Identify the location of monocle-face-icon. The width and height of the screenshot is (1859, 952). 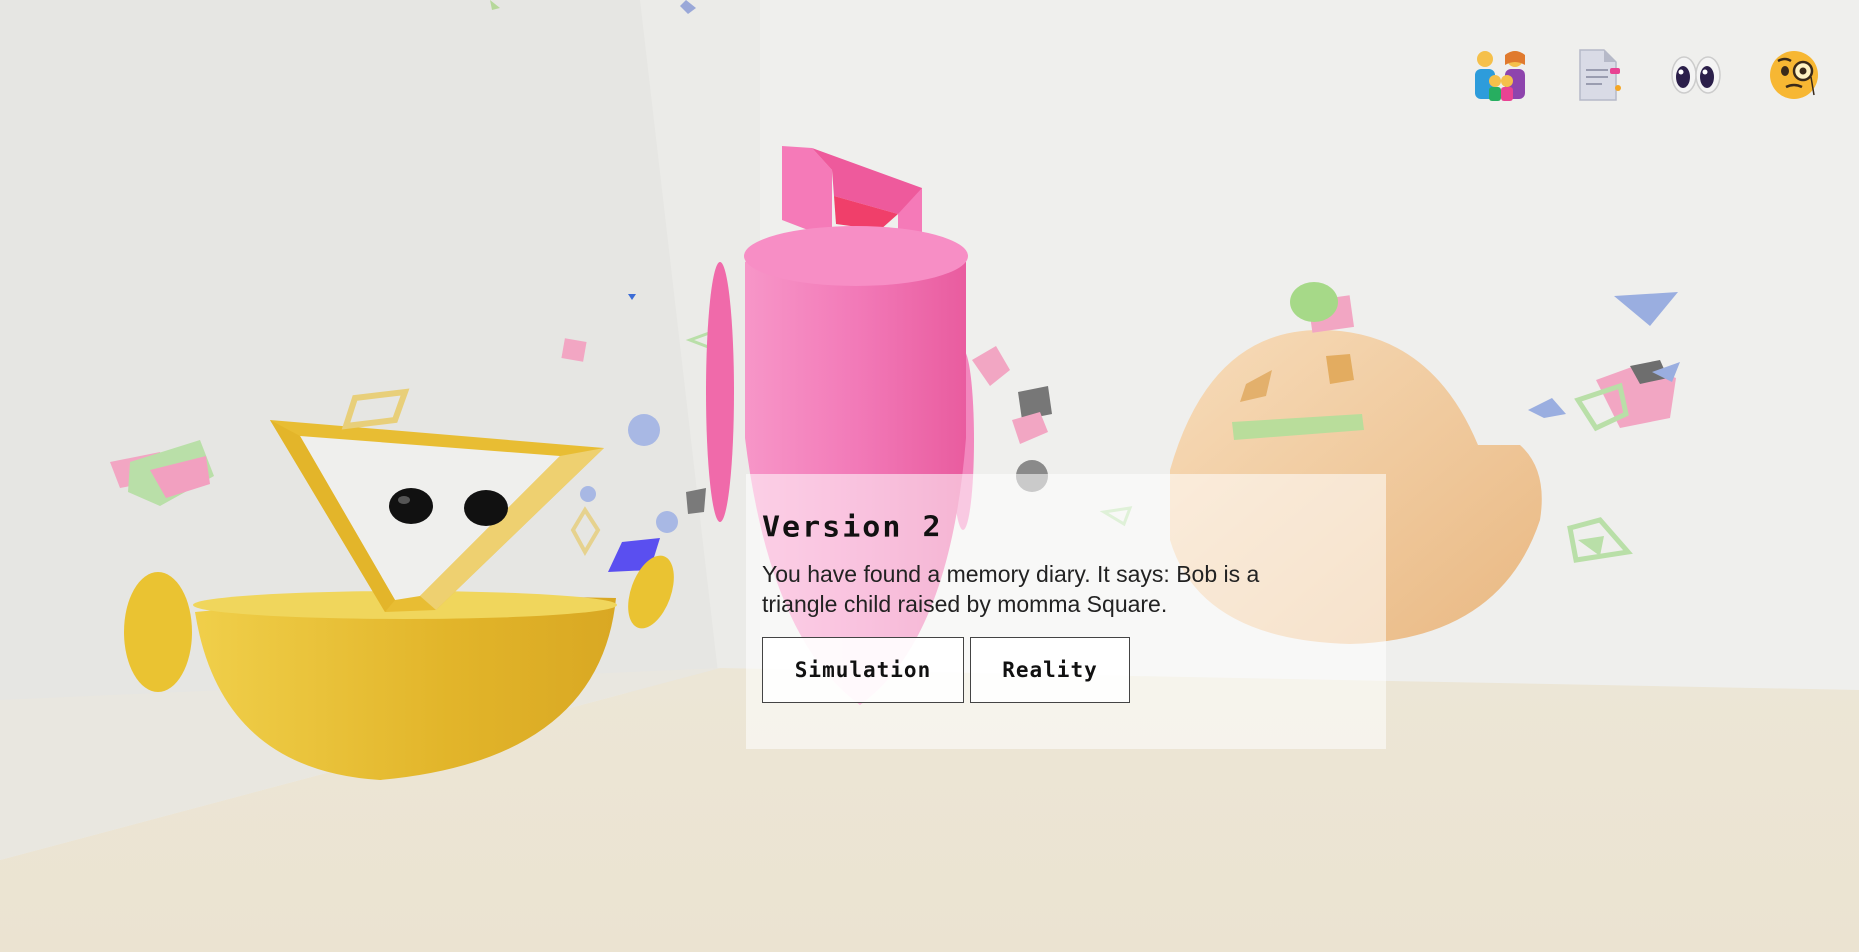
(1794, 75).